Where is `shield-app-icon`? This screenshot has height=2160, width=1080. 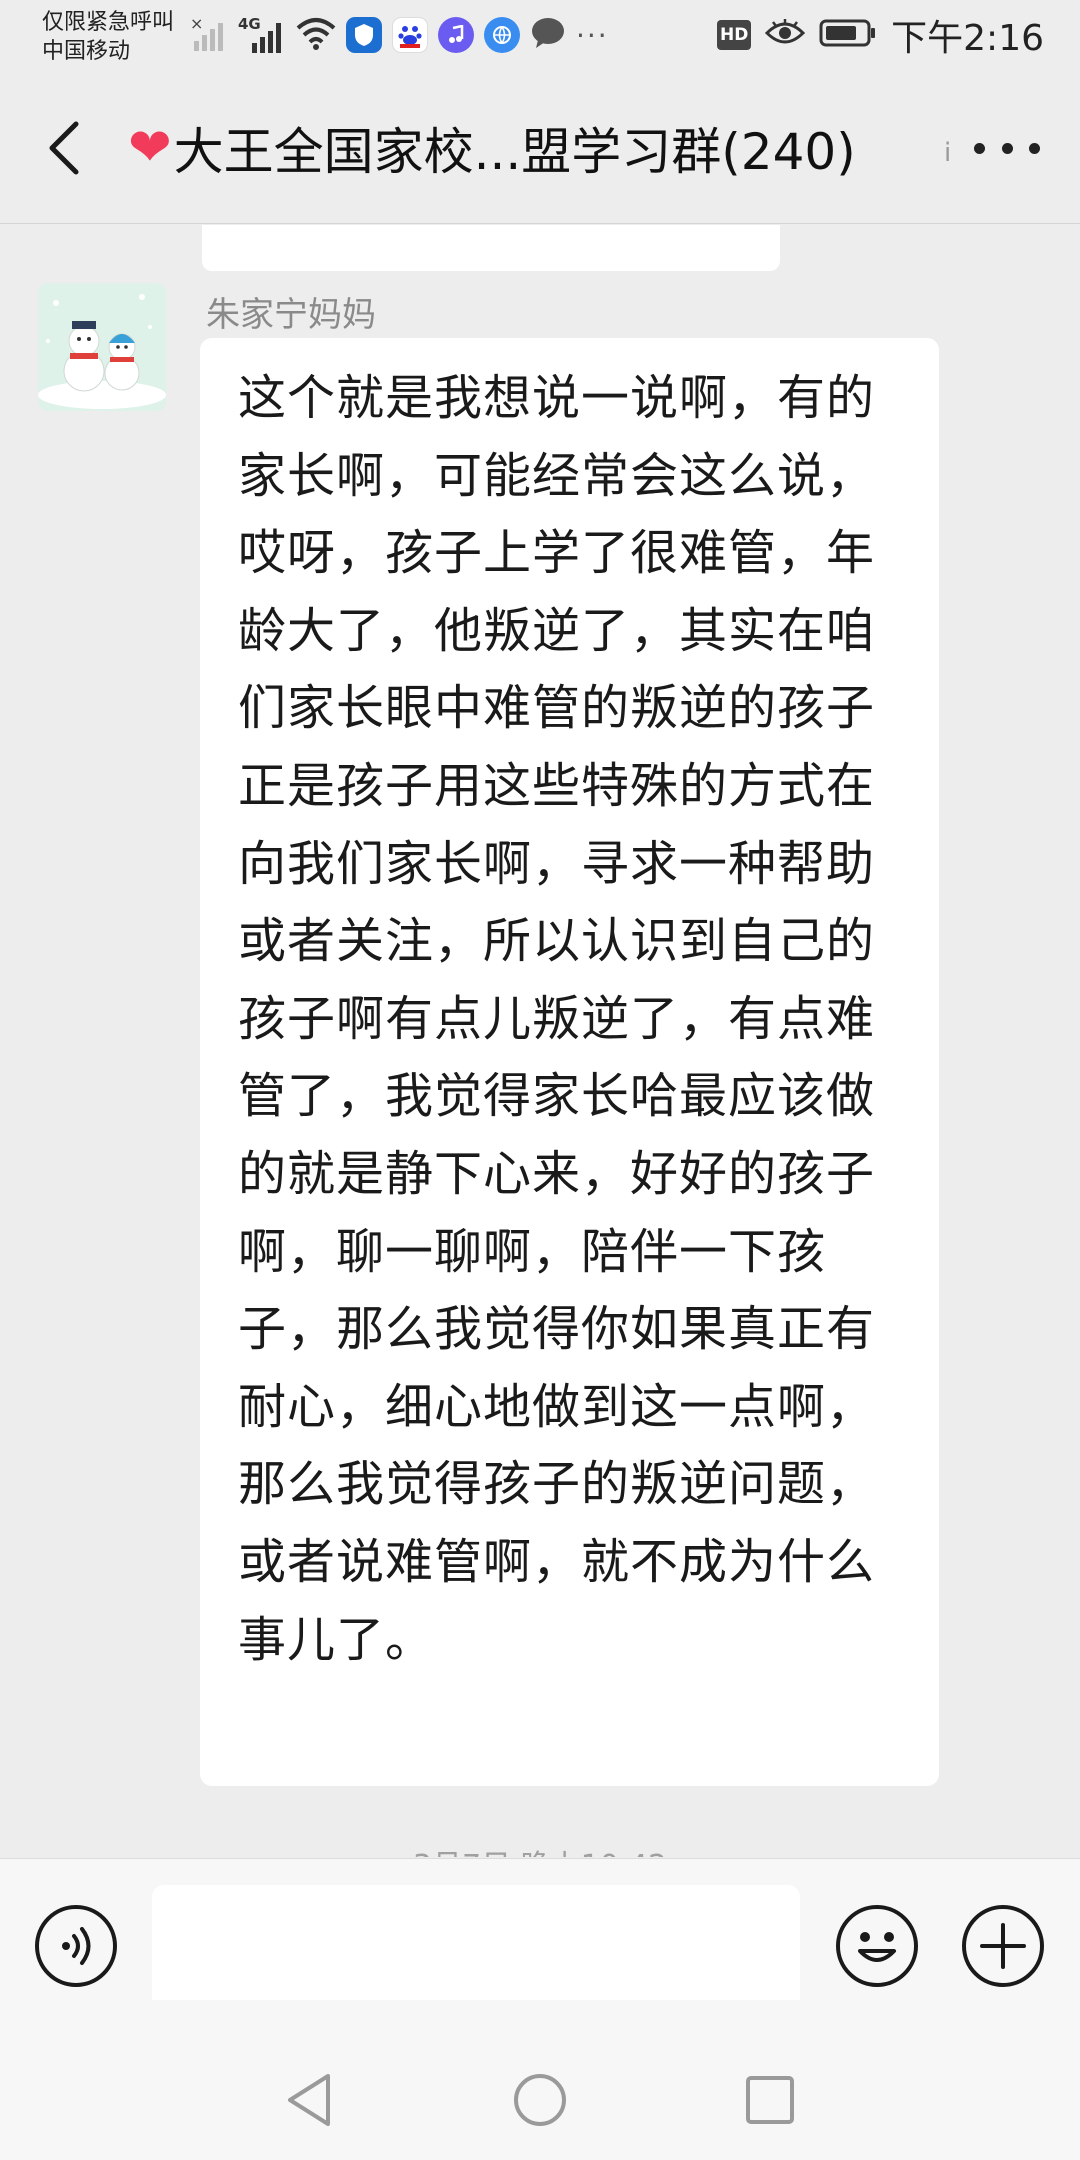
shield-app-icon is located at coordinates (364, 35).